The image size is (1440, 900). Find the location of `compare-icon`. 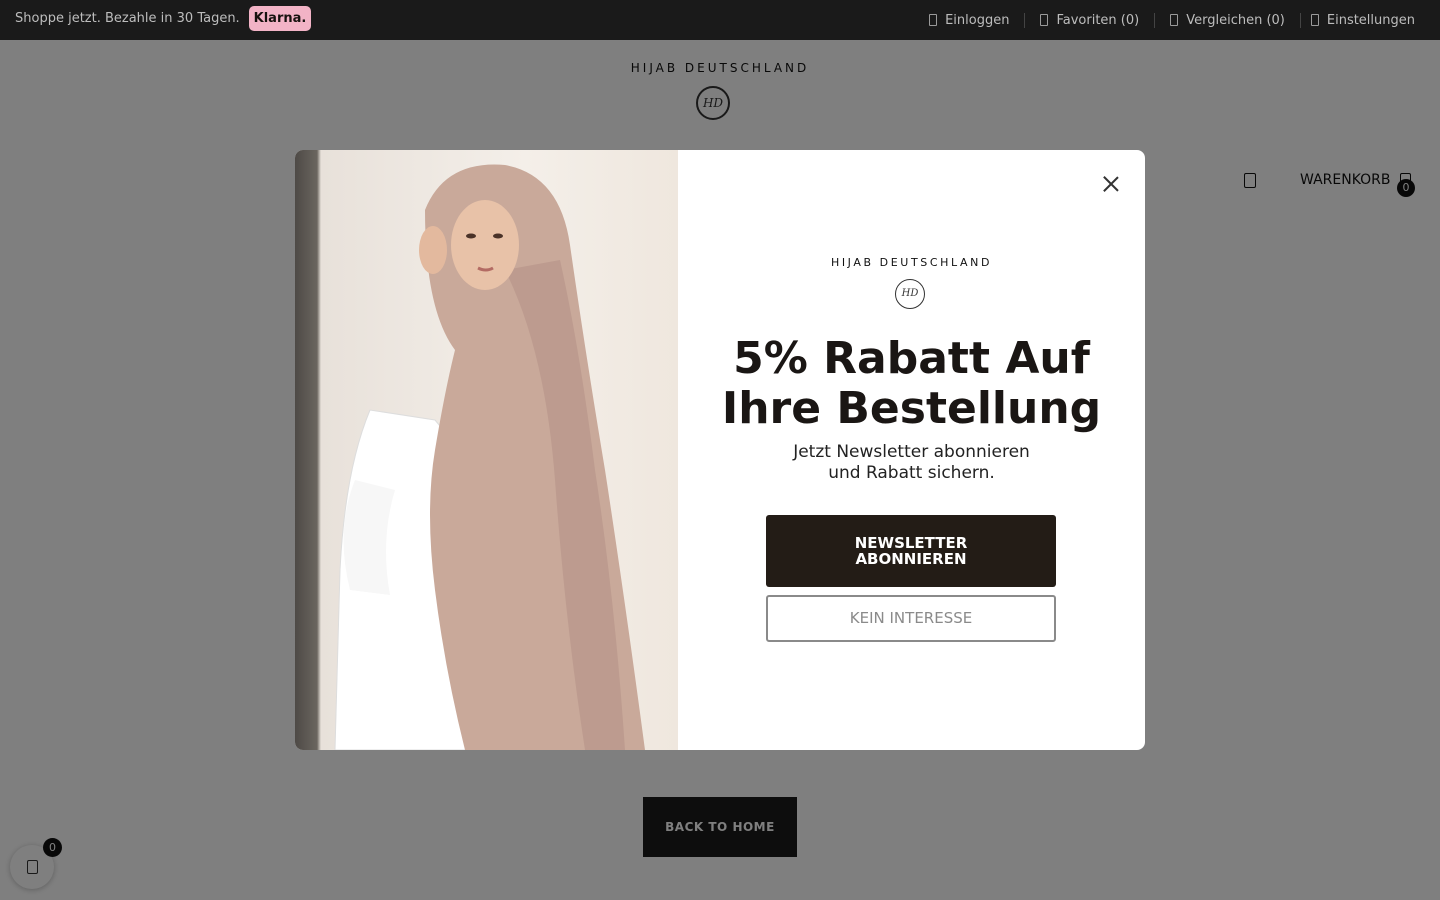

compare-icon is located at coordinates (1174, 20).